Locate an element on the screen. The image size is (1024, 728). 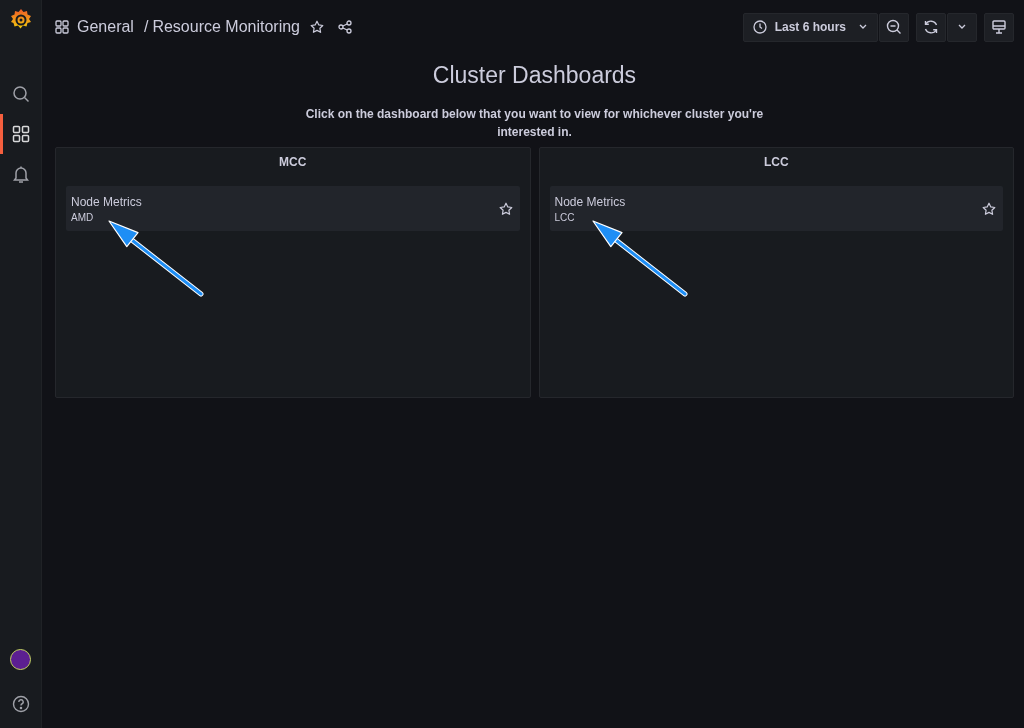
refresh-button is located at coordinates (931, 27).